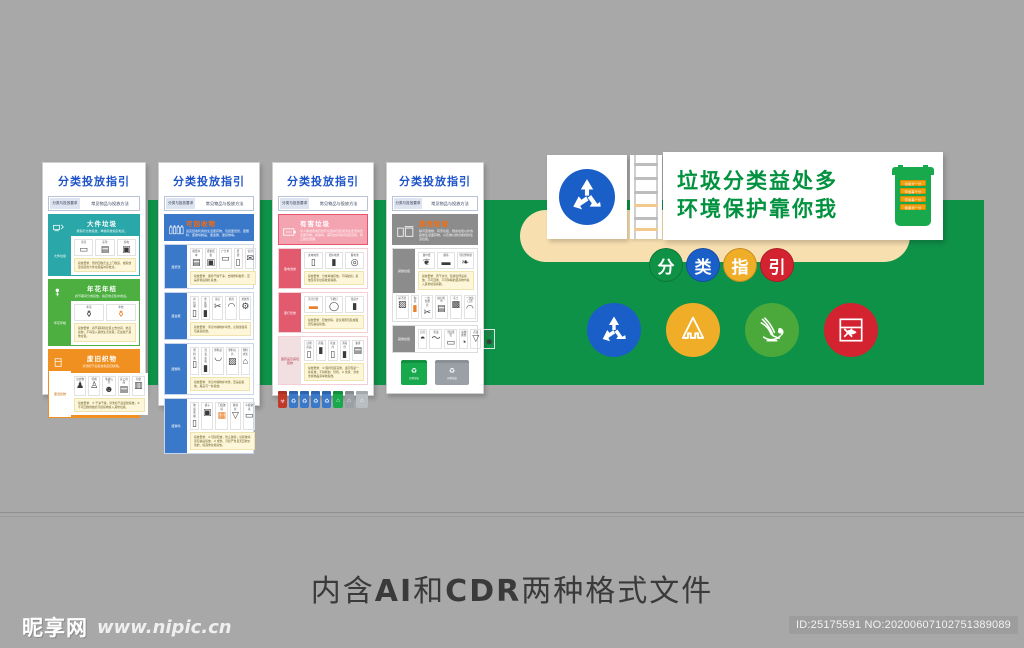 Image resolution: width=1024 pixels, height=648 pixels. I want to click on item-chip: 塑料盆 ◡, so click(218, 361).